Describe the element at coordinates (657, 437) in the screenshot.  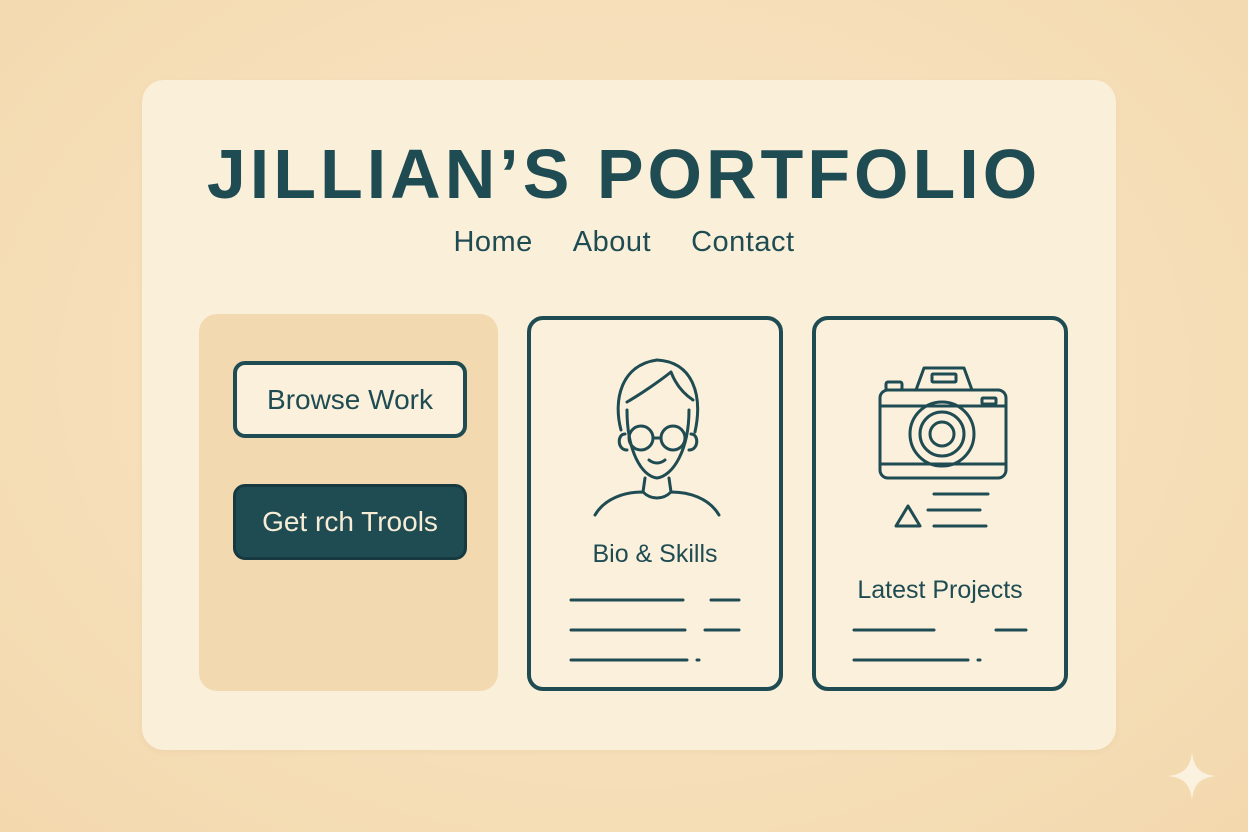
I see `person-with-glasses-icon` at that location.